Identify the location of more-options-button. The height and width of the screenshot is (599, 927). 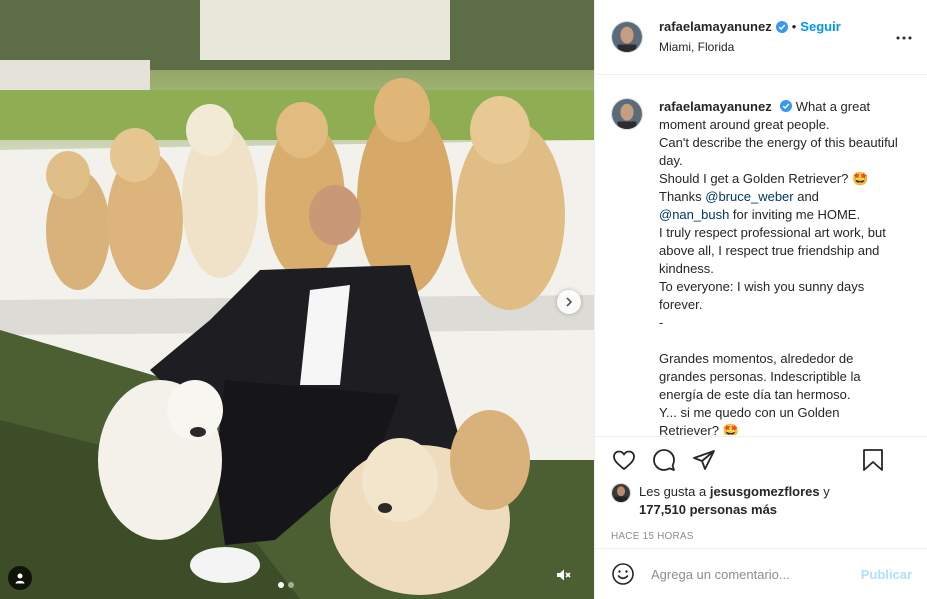
(904, 38).